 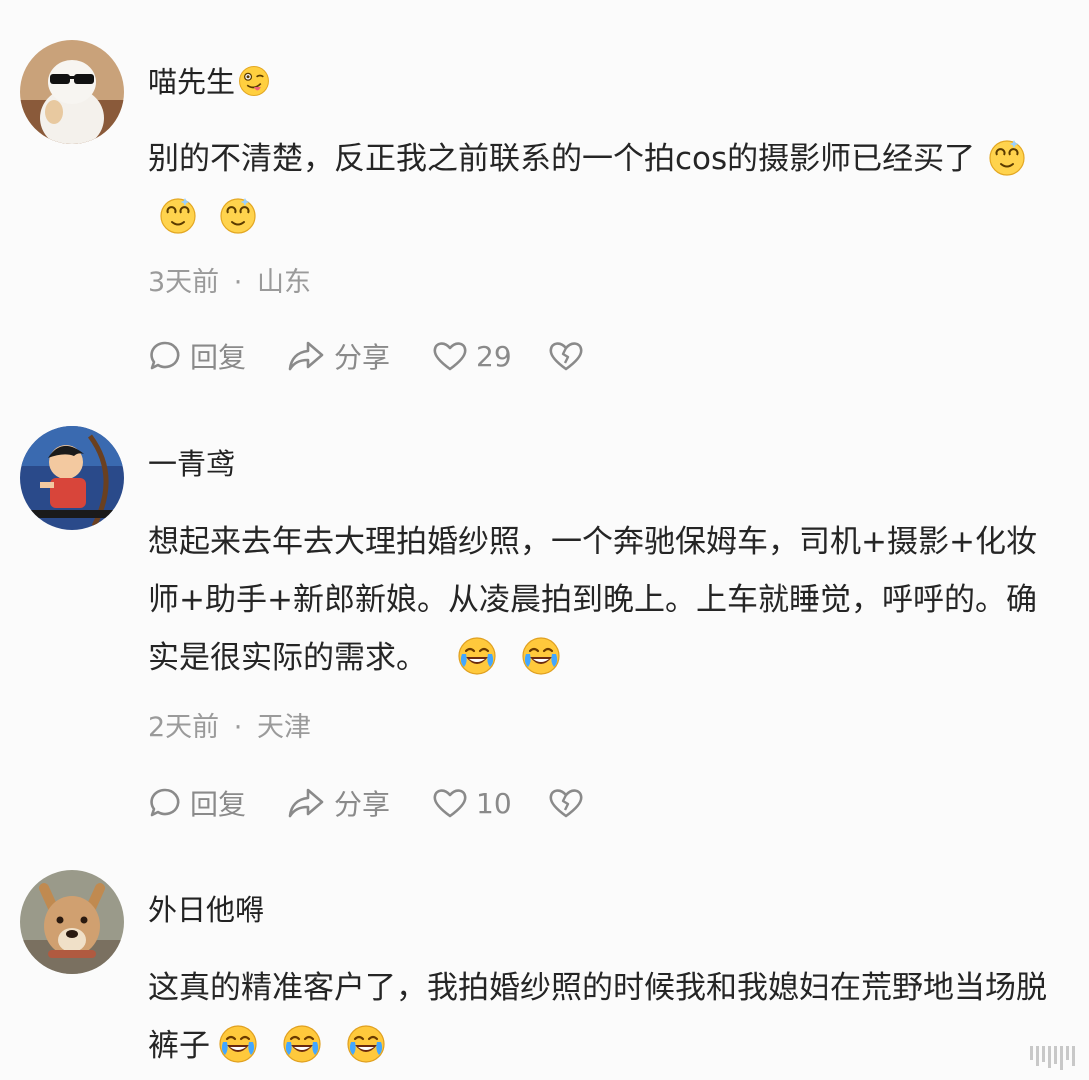 What do you see at coordinates (283, 282) in the screenshot?
I see `comment-location: 山东` at bounding box center [283, 282].